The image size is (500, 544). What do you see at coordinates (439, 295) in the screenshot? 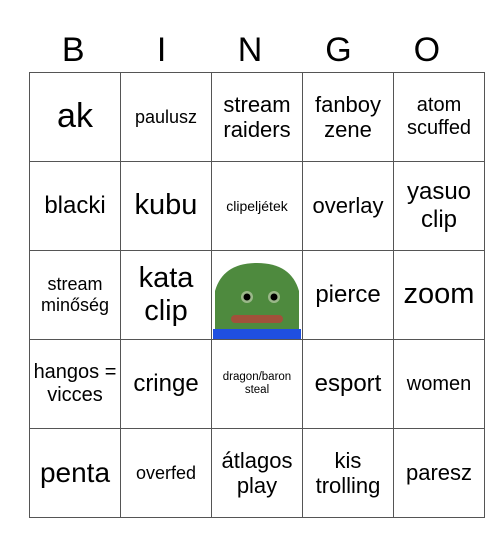
I see `bingo-cell: zoom` at bounding box center [439, 295].